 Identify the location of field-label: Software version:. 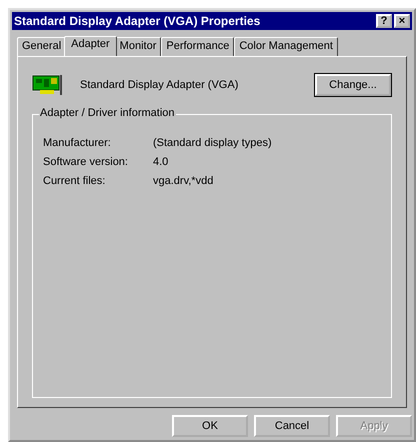
(86, 162).